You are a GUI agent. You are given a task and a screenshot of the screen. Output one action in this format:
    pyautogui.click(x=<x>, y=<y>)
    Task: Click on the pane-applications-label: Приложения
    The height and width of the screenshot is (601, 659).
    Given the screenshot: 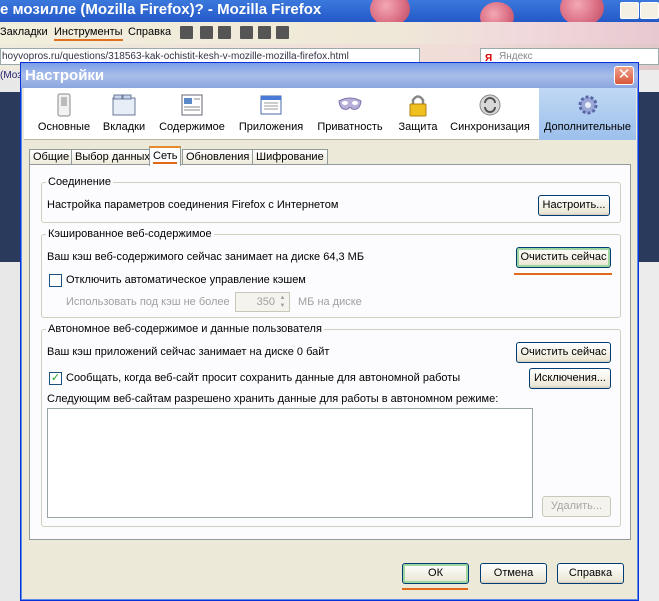 What is the action you would take?
    pyautogui.click(x=271, y=127)
    